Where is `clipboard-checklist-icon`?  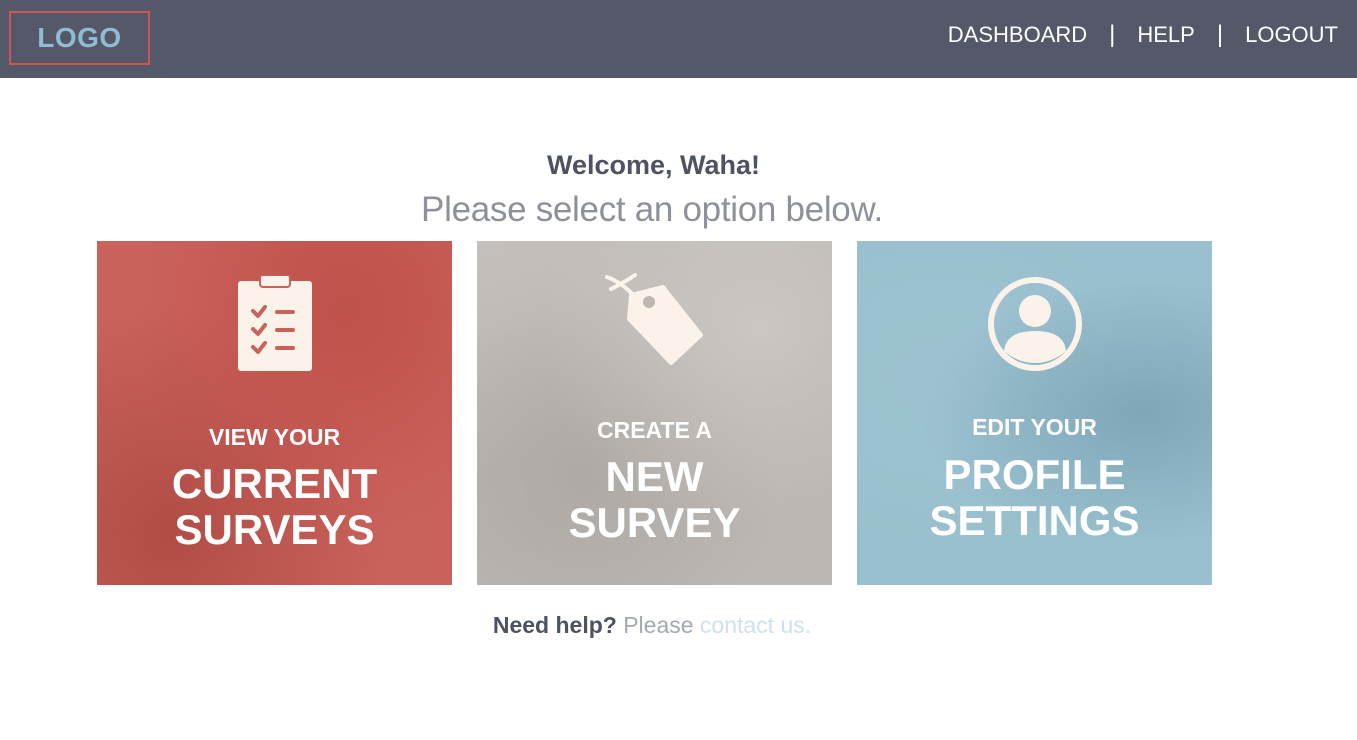 clipboard-checklist-icon is located at coordinates (274, 323).